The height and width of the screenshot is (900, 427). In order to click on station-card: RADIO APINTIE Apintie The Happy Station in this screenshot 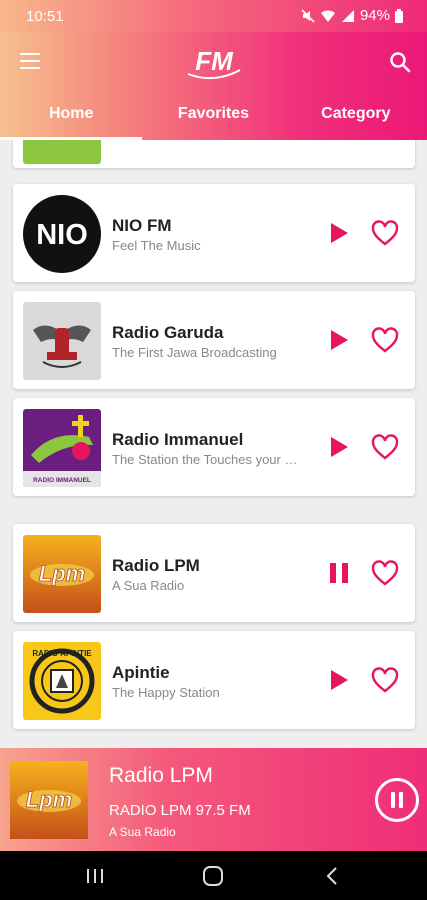, I will do `click(214, 680)`.